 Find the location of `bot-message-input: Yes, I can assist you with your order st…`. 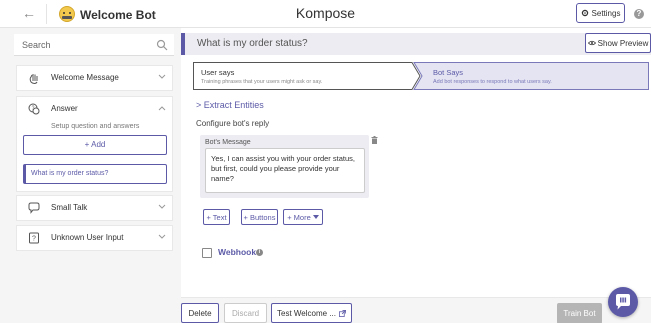

bot-message-input: Yes, I can assist you with your order st… is located at coordinates (285, 170).